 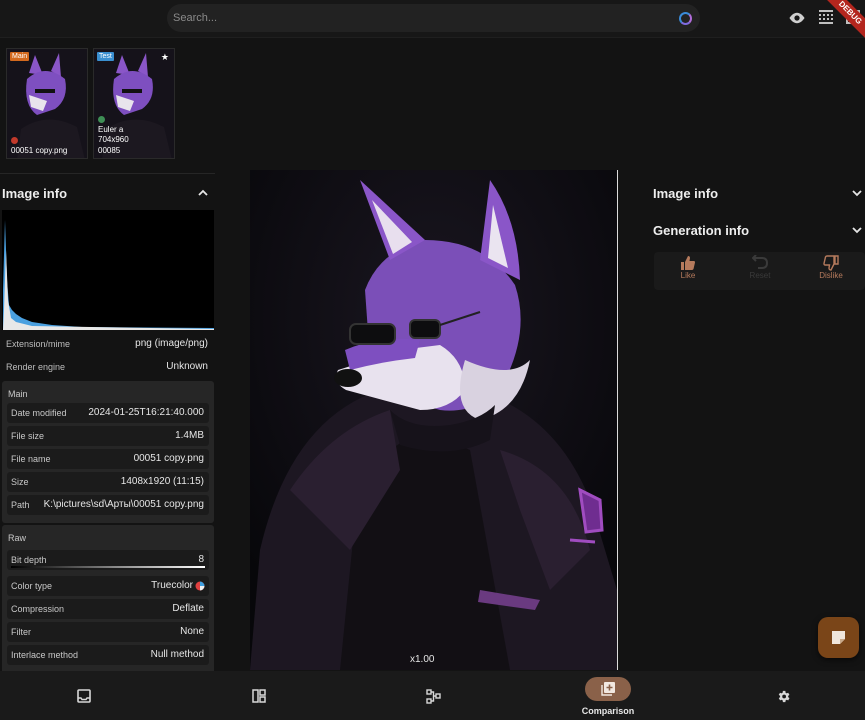 I want to click on eye-icon, so click(x=797, y=18).